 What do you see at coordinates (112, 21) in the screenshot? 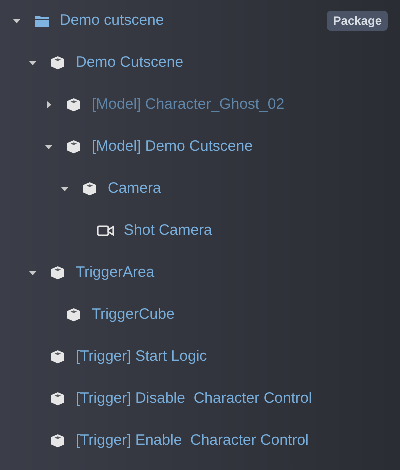
I see `tree-item: Demo cutscene` at bounding box center [112, 21].